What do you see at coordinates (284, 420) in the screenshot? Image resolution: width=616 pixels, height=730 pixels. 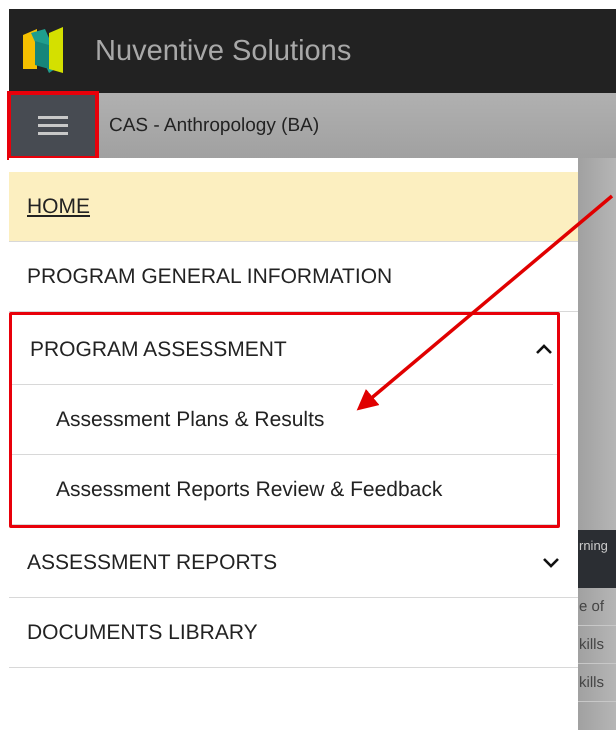 I see `submenu-item: Assessment Plans & Results` at bounding box center [284, 420].